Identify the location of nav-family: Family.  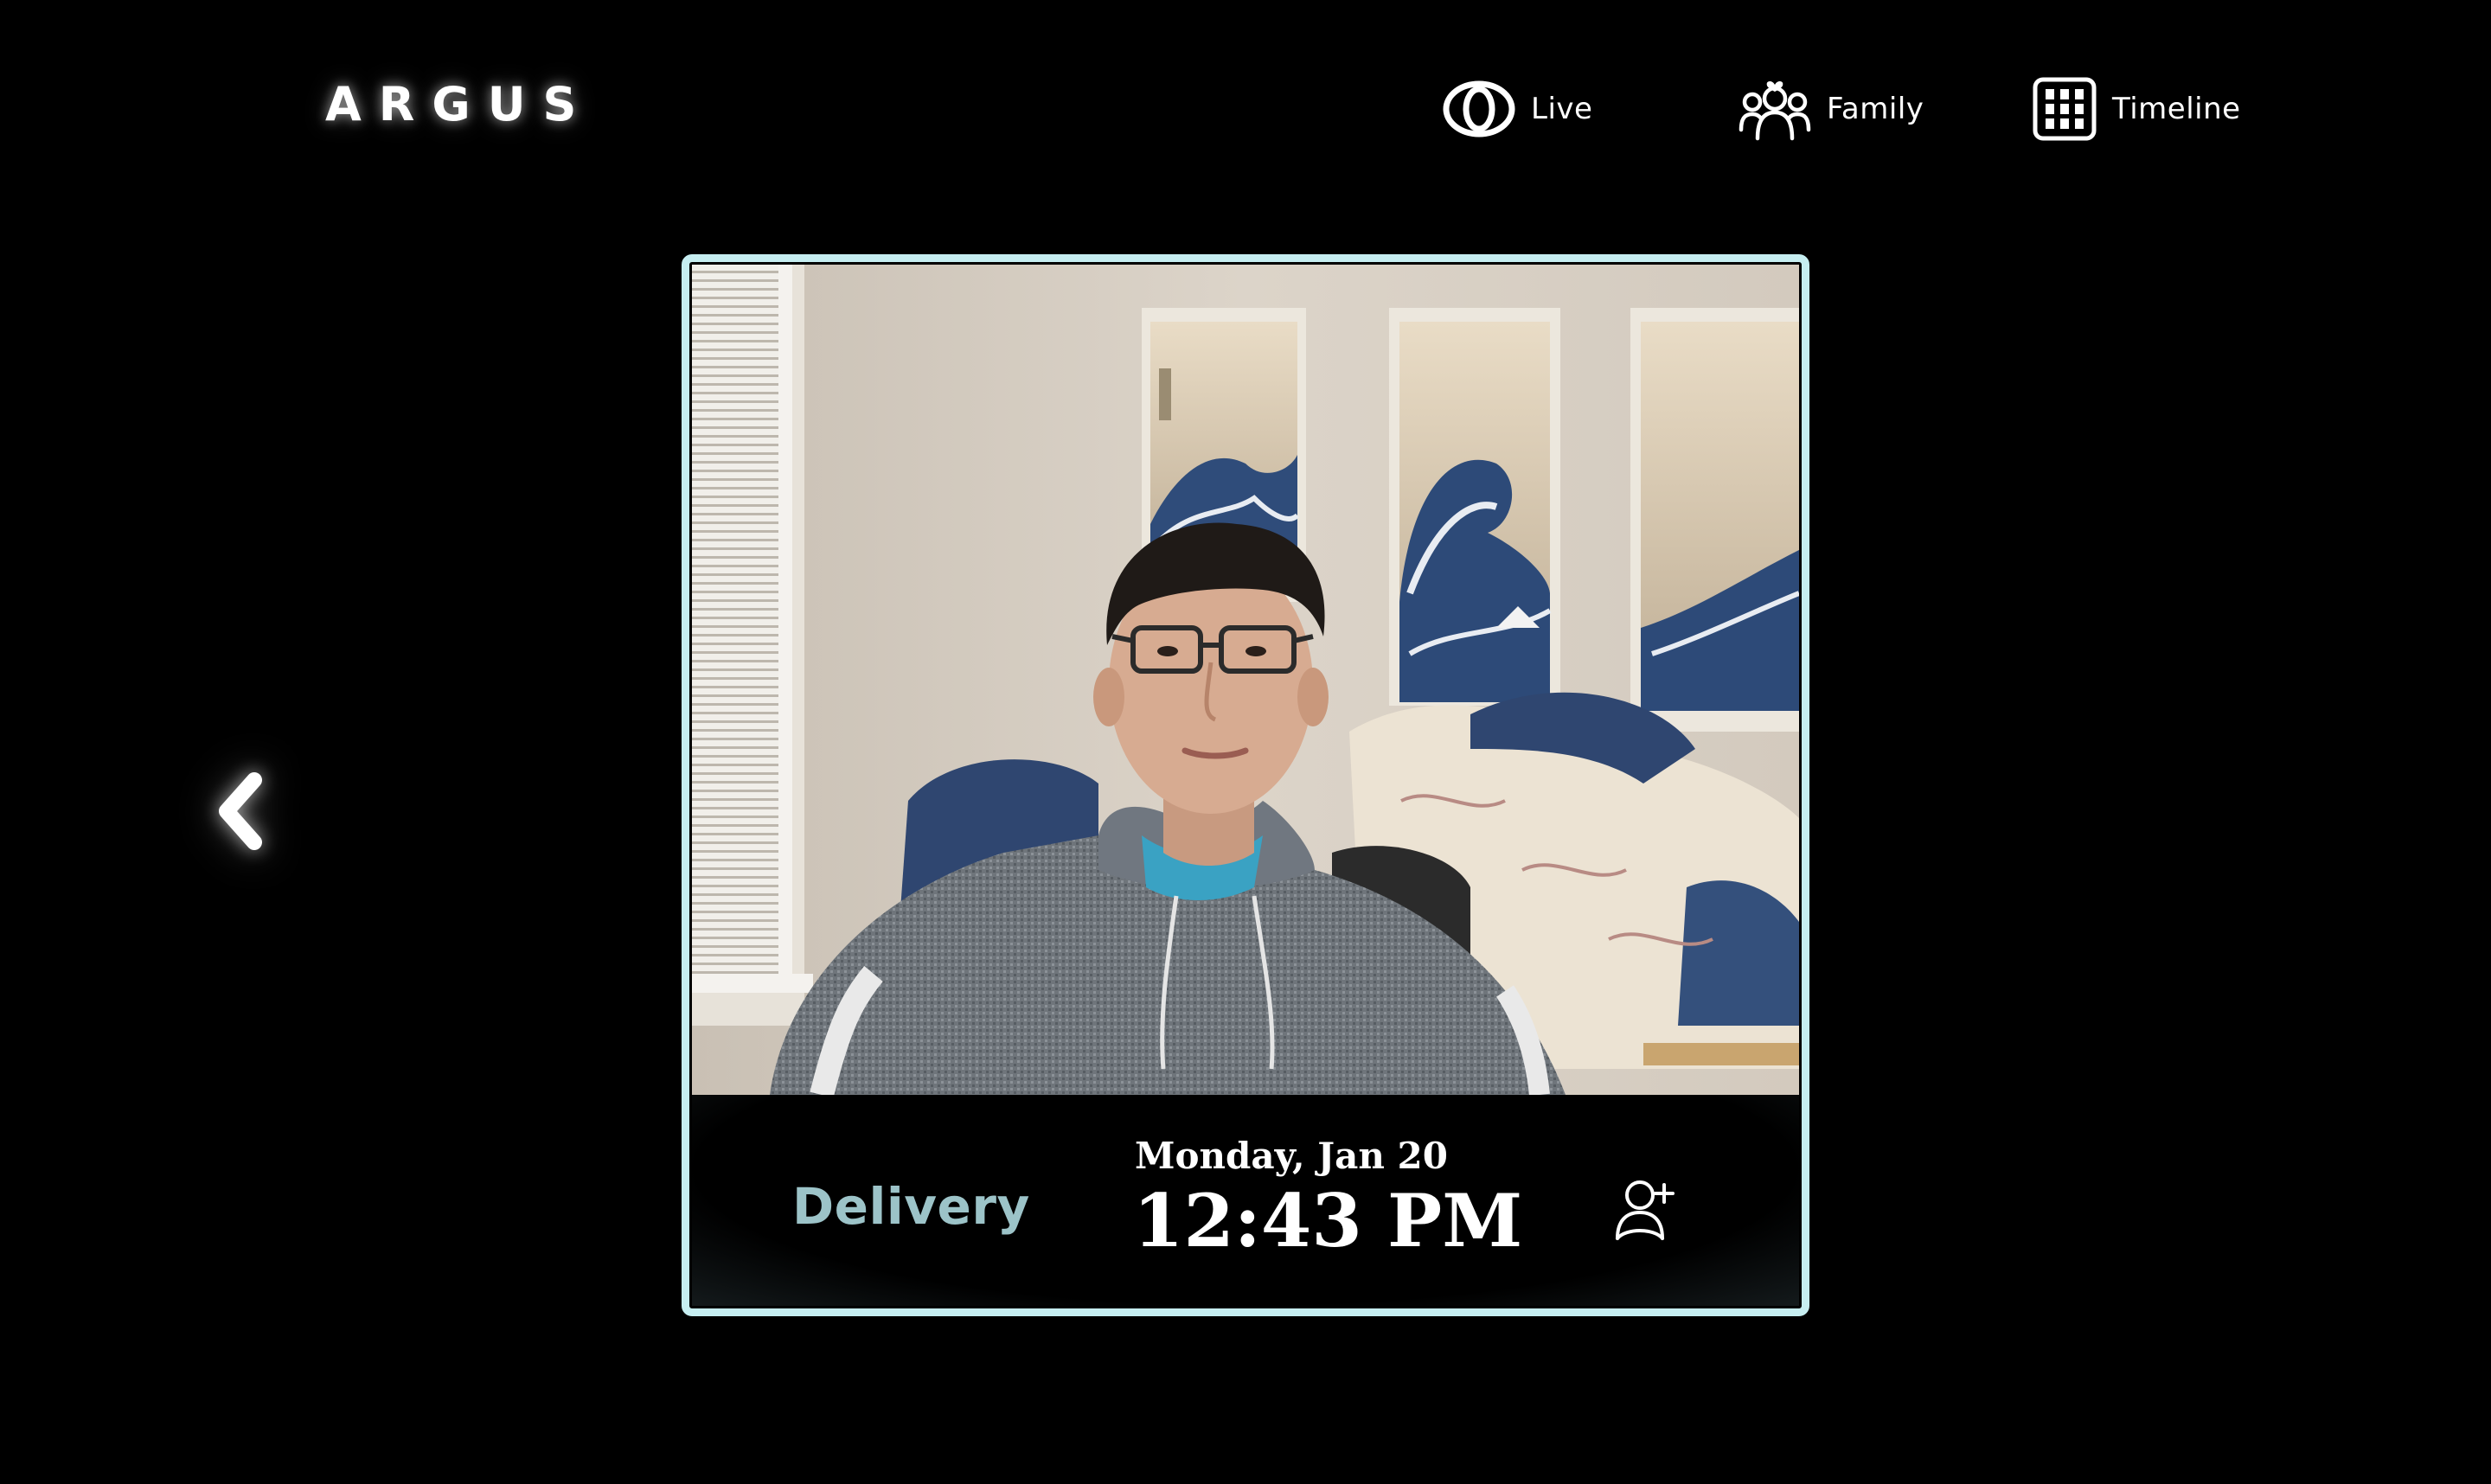
(1832, 109).